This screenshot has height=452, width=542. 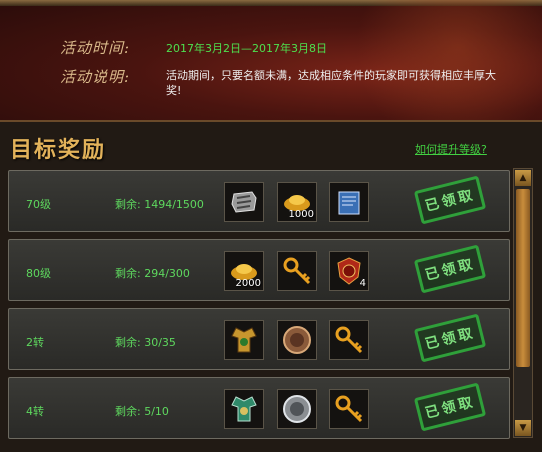 I want to click on reward-row-70: 70级 剩余: 1494/1500 1000 已领取, so click(x=259, y=201).